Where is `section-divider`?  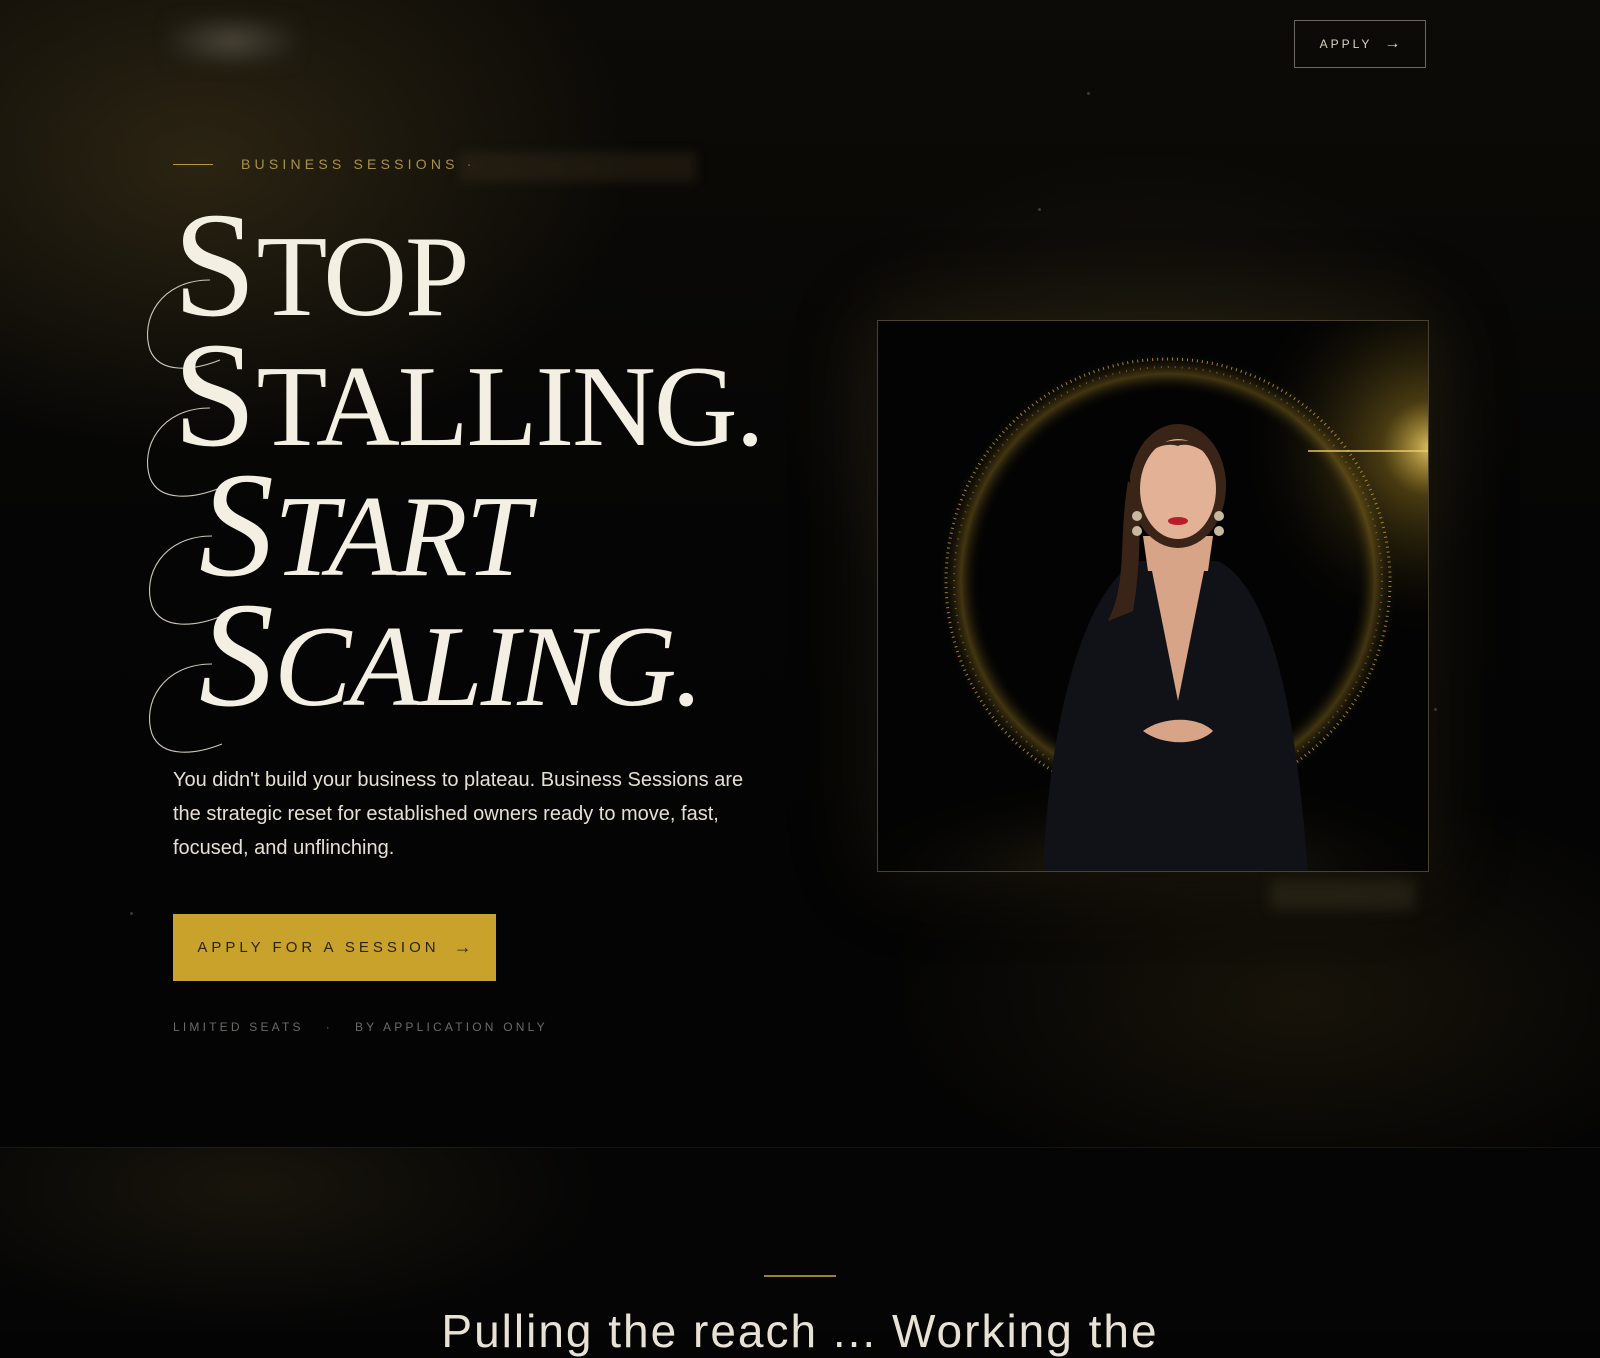 section-divider is located at coordinates (800, 1147).